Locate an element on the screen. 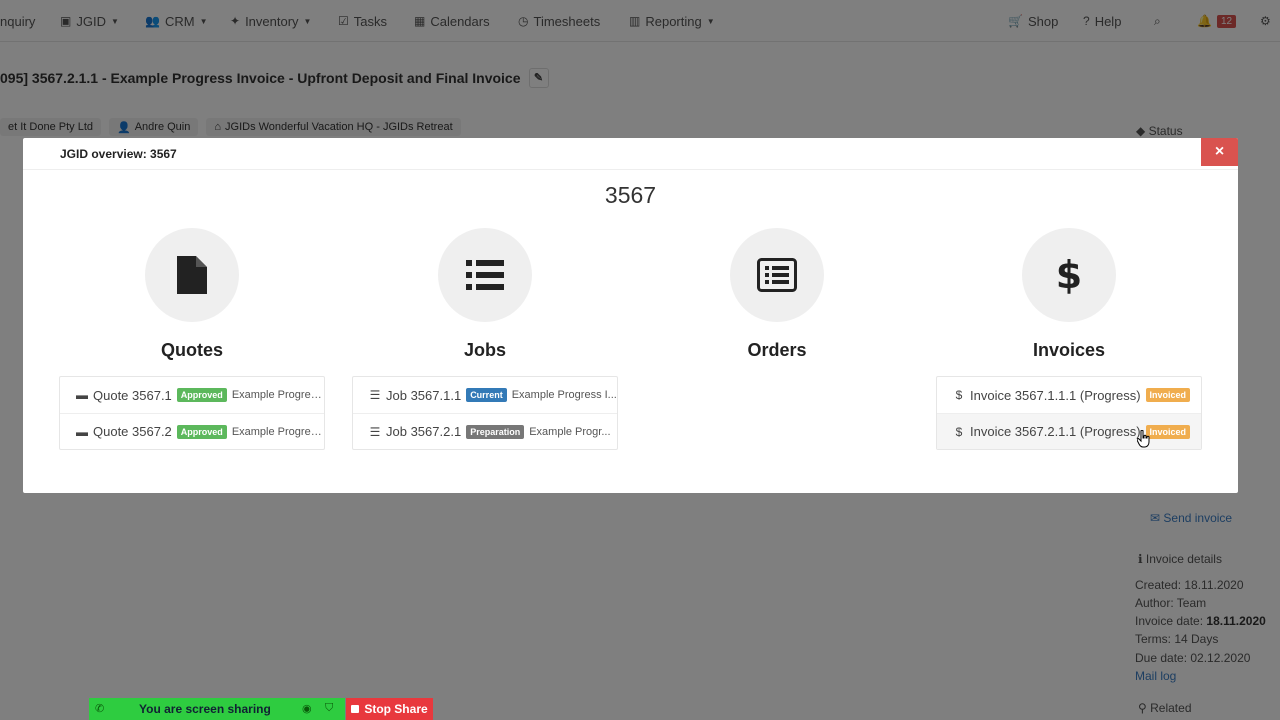 The image size is (1280, 720). invoices-icon-circle: $ is located at coordinates (1069, 275).